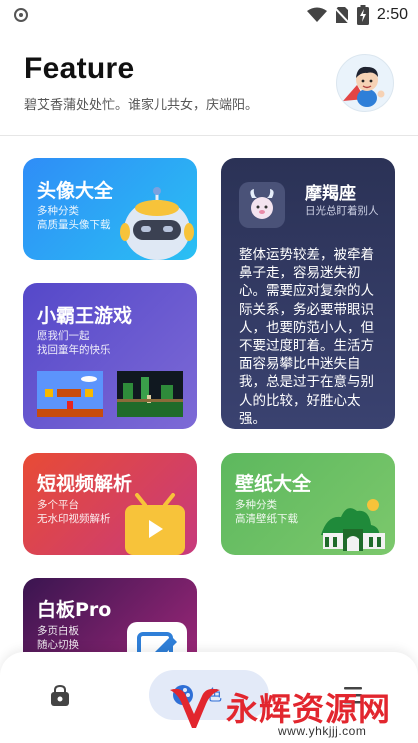 Image resolution: width=418 pixels, height=743 pixels. I want to click on card-title: 短视频解析, so click(85, 484).